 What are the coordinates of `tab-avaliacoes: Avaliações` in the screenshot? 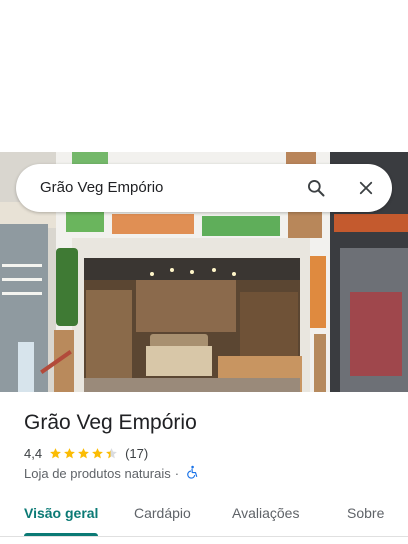 It's located at (265, 513).